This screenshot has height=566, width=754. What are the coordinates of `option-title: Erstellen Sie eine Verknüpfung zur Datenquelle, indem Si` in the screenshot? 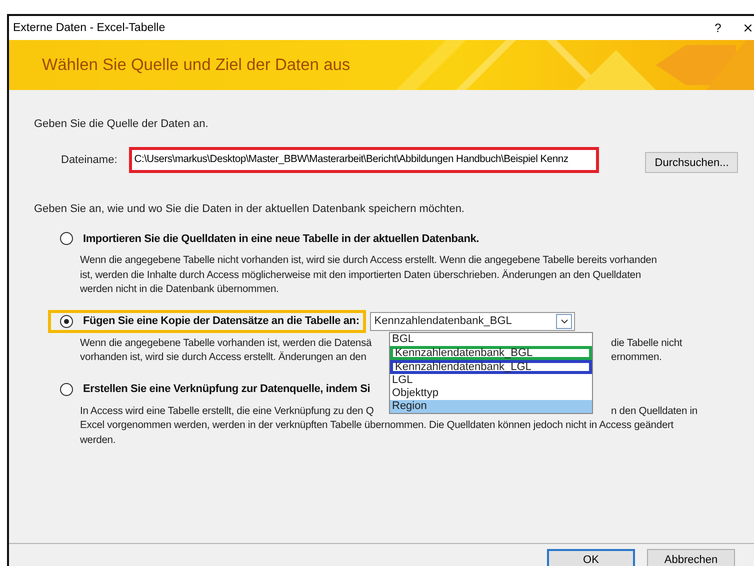 It's located at (226, 389).